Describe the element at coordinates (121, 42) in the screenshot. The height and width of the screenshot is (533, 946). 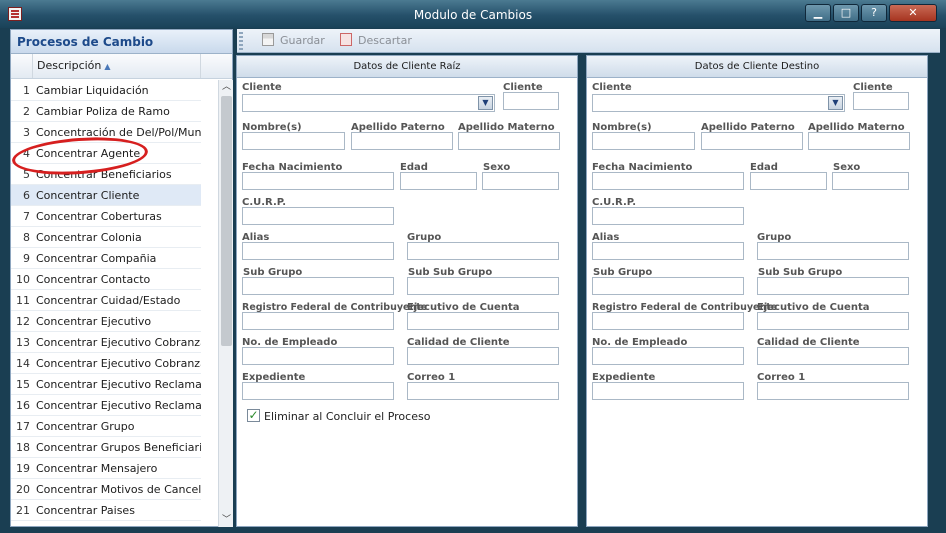
I see `sidebar-title: Procesos de Cambio` at that location.